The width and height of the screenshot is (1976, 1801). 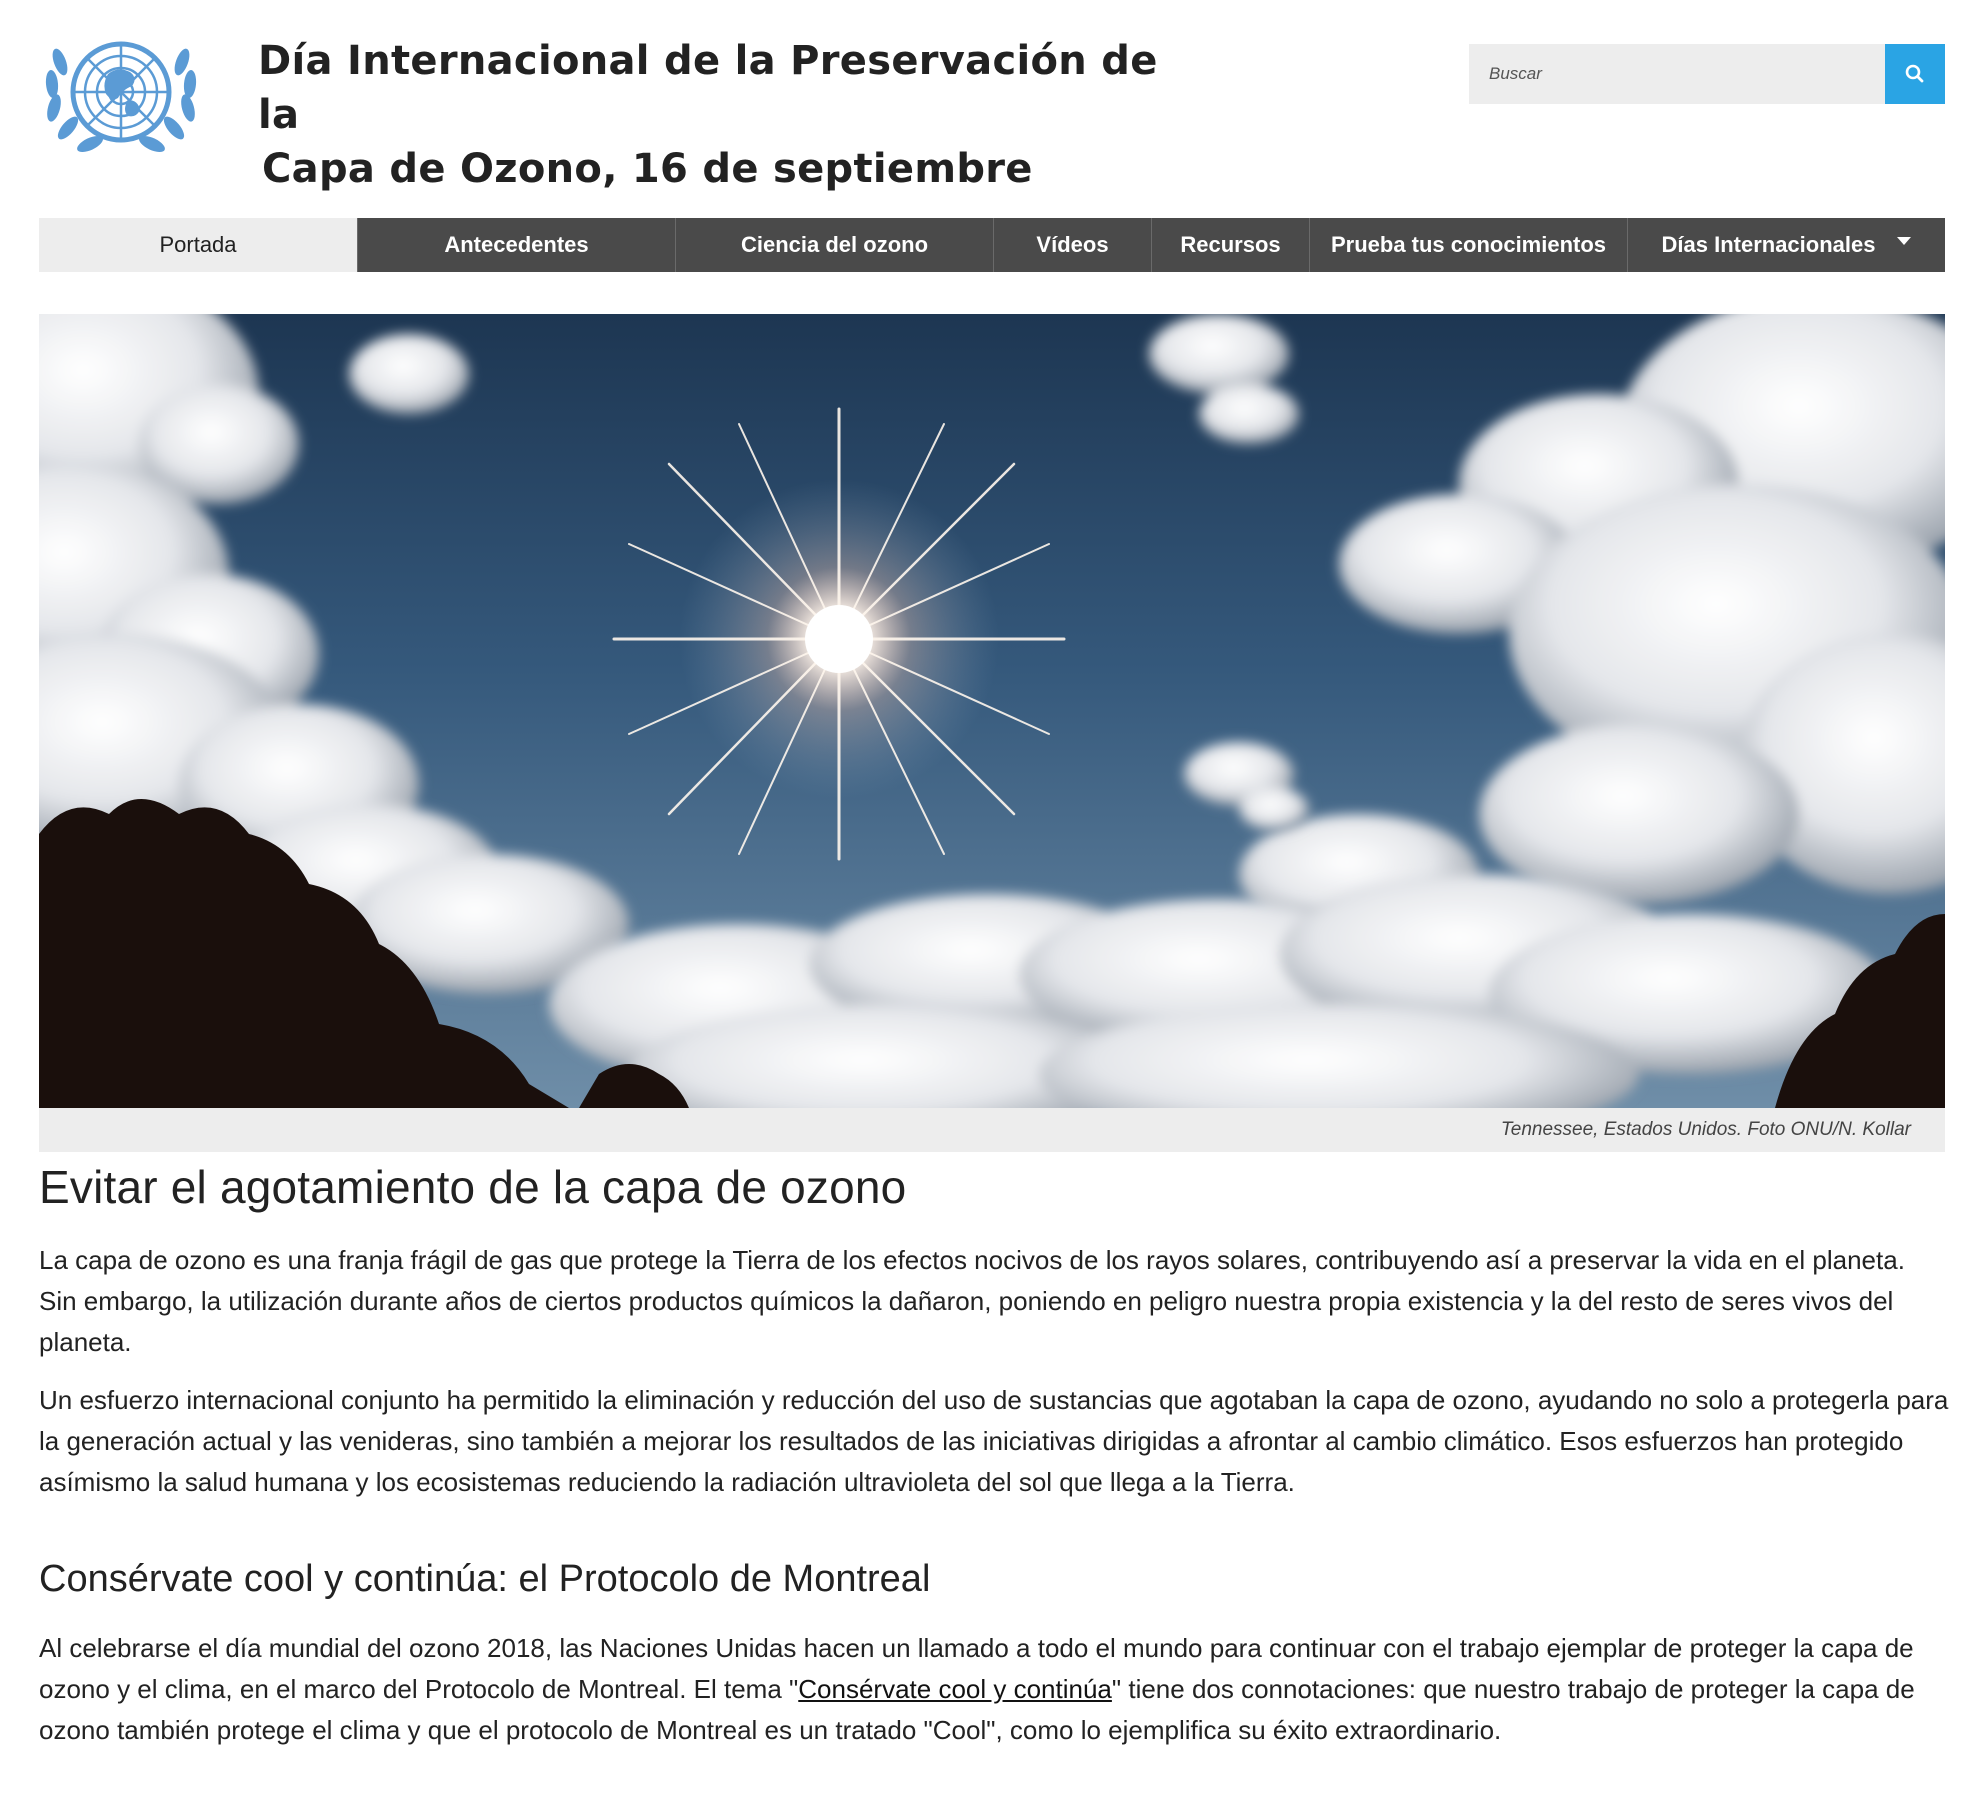 What do you see at coordinates (121, 97) in the screenshot?
I see `un-emblem-icon` at bounding box center [121, 97].